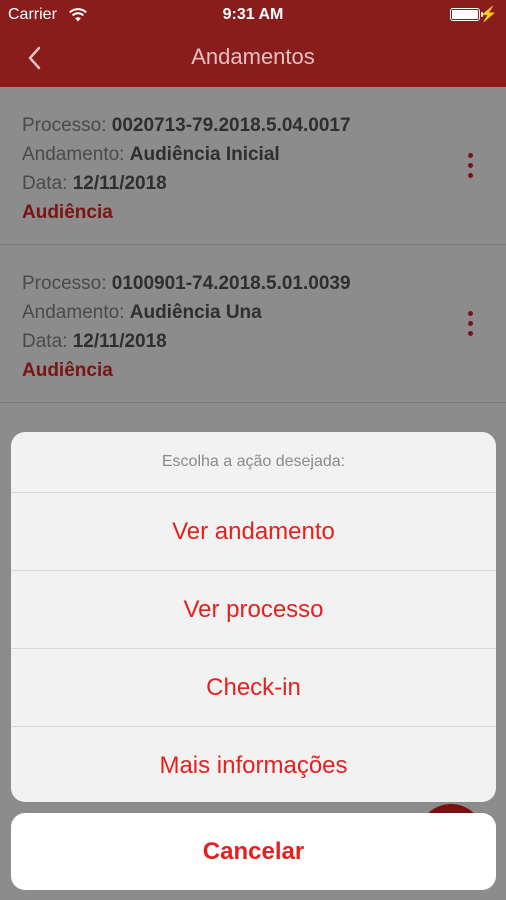 Image resolution: width=506 pixels, height=900 pixels. Describe the element at coordinates (253, 851) in the screenshot. I see `cancel-button: Cancelar` at that location.